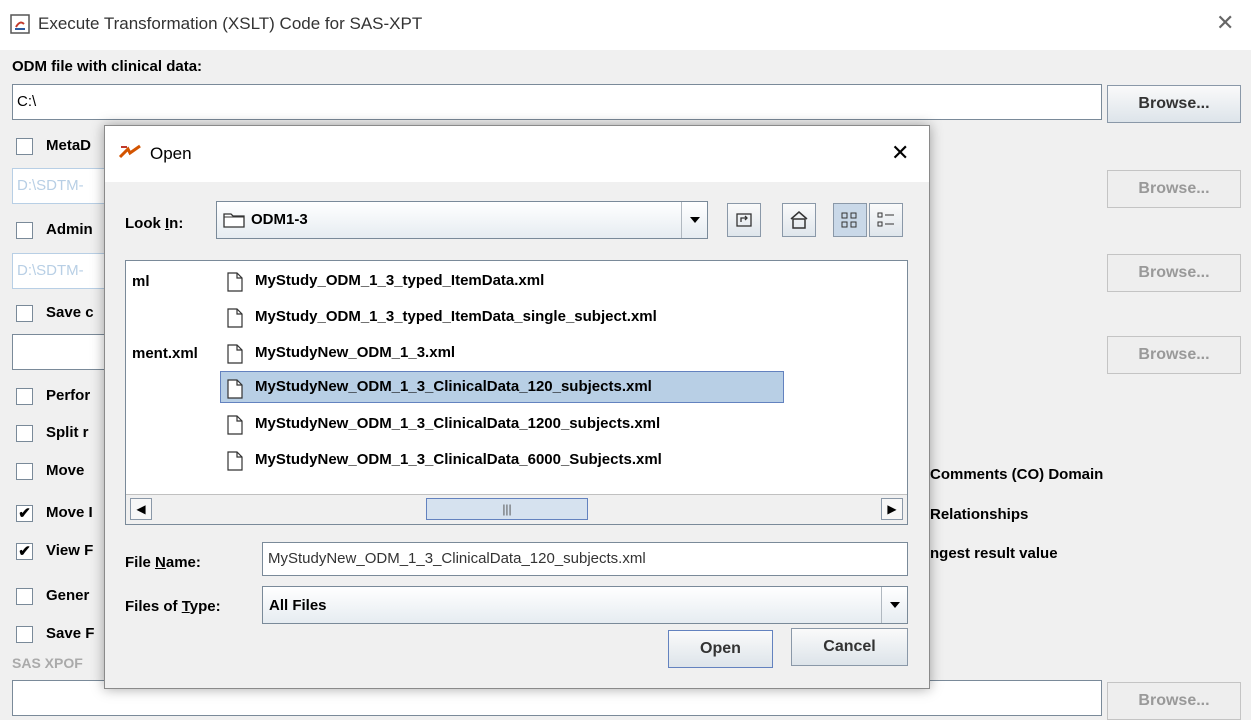 The image size is (1251, 720). I want to click on home-icon, so click(799, 220).